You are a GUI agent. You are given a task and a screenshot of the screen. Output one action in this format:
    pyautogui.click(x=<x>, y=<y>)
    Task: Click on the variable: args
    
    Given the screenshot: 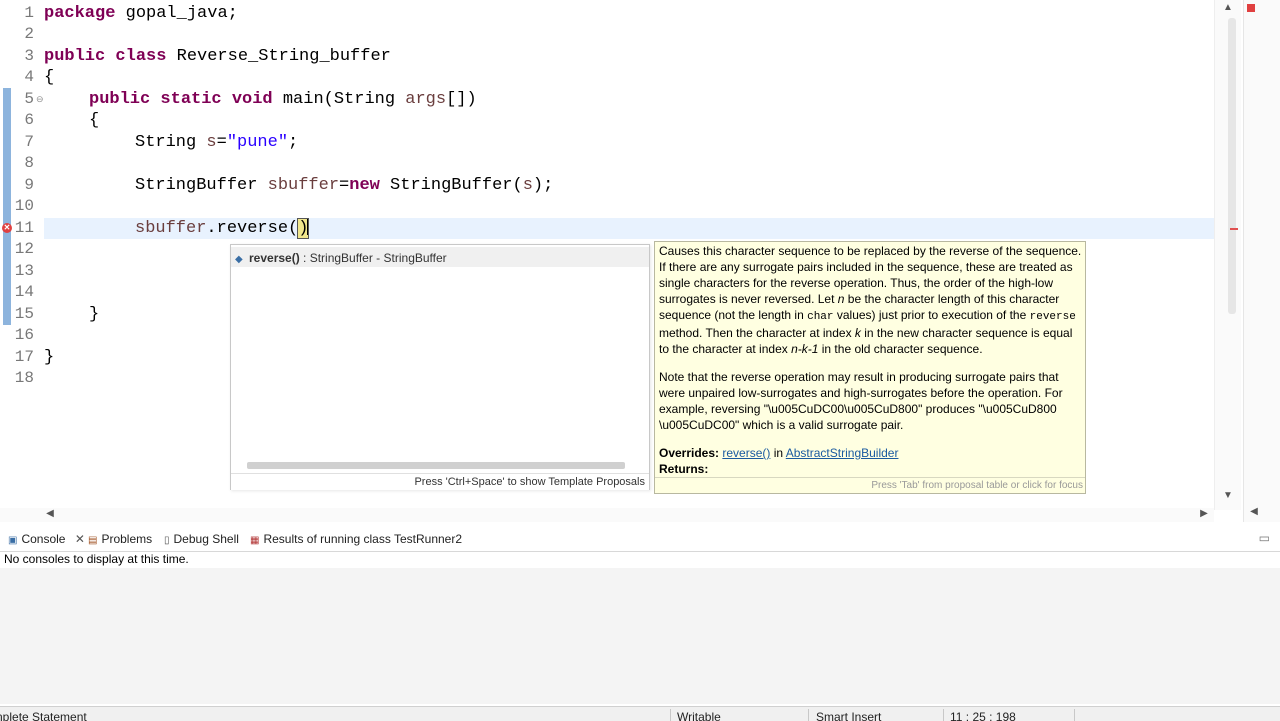 What is the action you would take?
    pyautogui.click(x=426, y=99)
    